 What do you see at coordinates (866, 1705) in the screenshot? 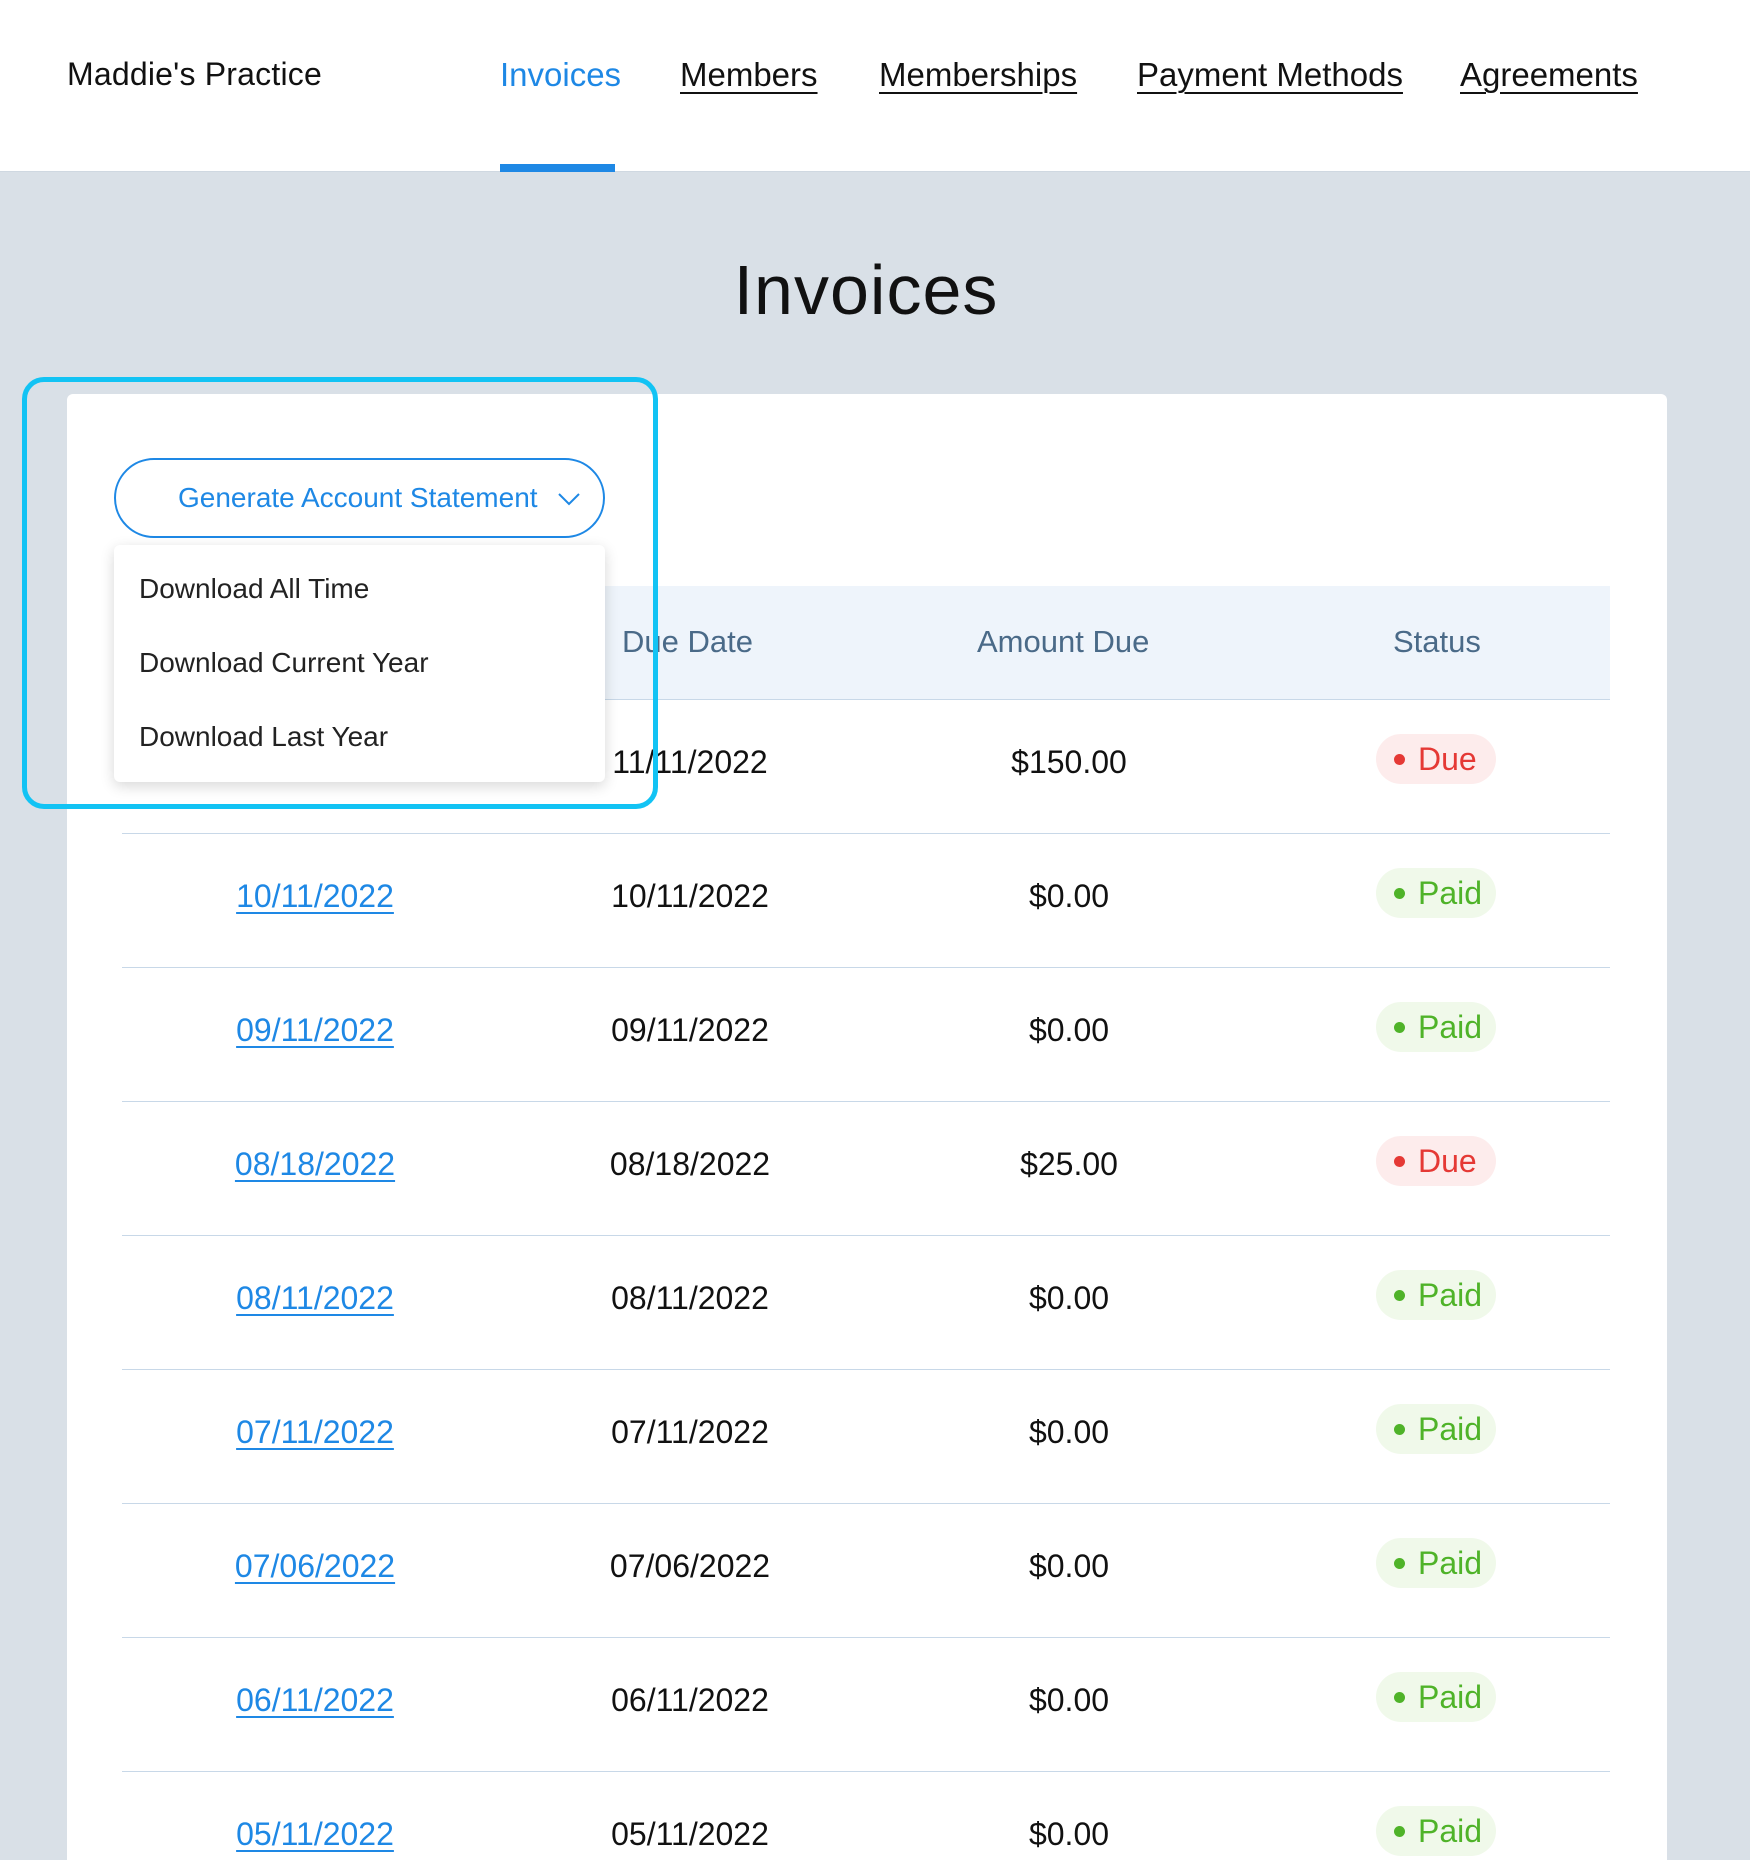
I see `table-row: 06/11/2022 06/11/2022 $0.00 Paid` at bounding box center [866, 1705].